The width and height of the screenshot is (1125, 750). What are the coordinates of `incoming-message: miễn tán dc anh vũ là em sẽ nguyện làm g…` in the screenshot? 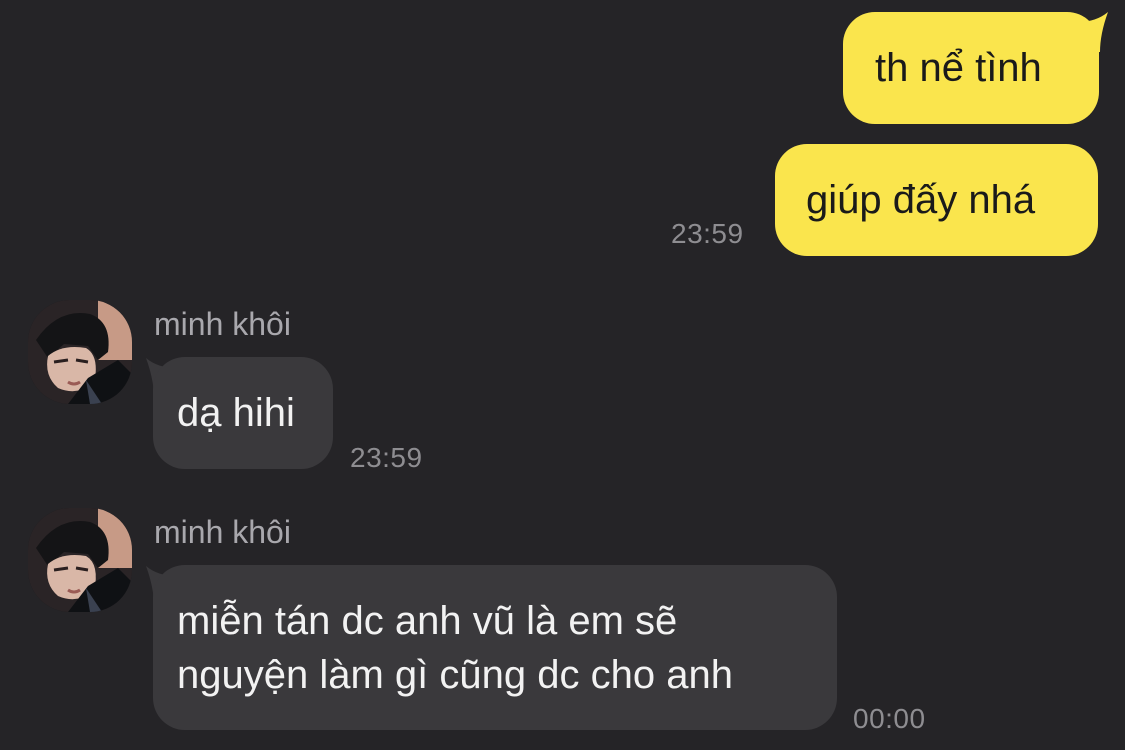 It's located at (495, 647).